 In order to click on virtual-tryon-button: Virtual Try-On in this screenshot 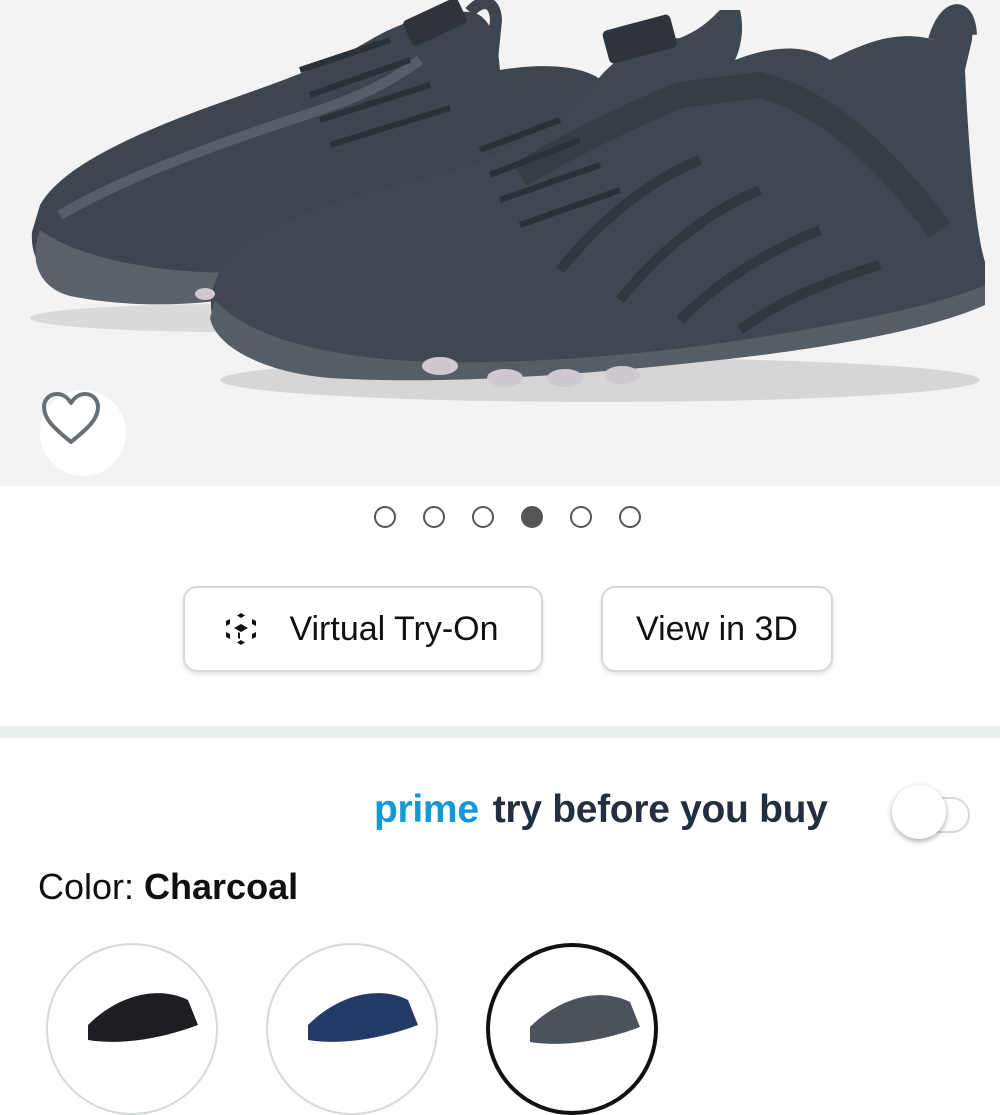, I will do `click(363, 629)`.